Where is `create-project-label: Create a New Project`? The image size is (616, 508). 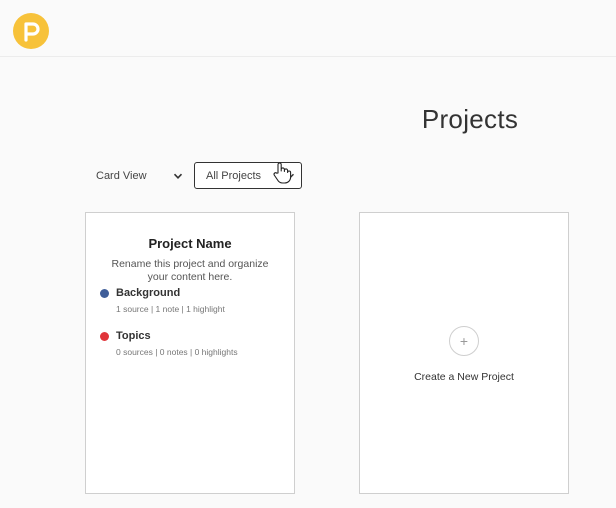
create-project-label: Create a New Project is located at coordinates (464, 377).